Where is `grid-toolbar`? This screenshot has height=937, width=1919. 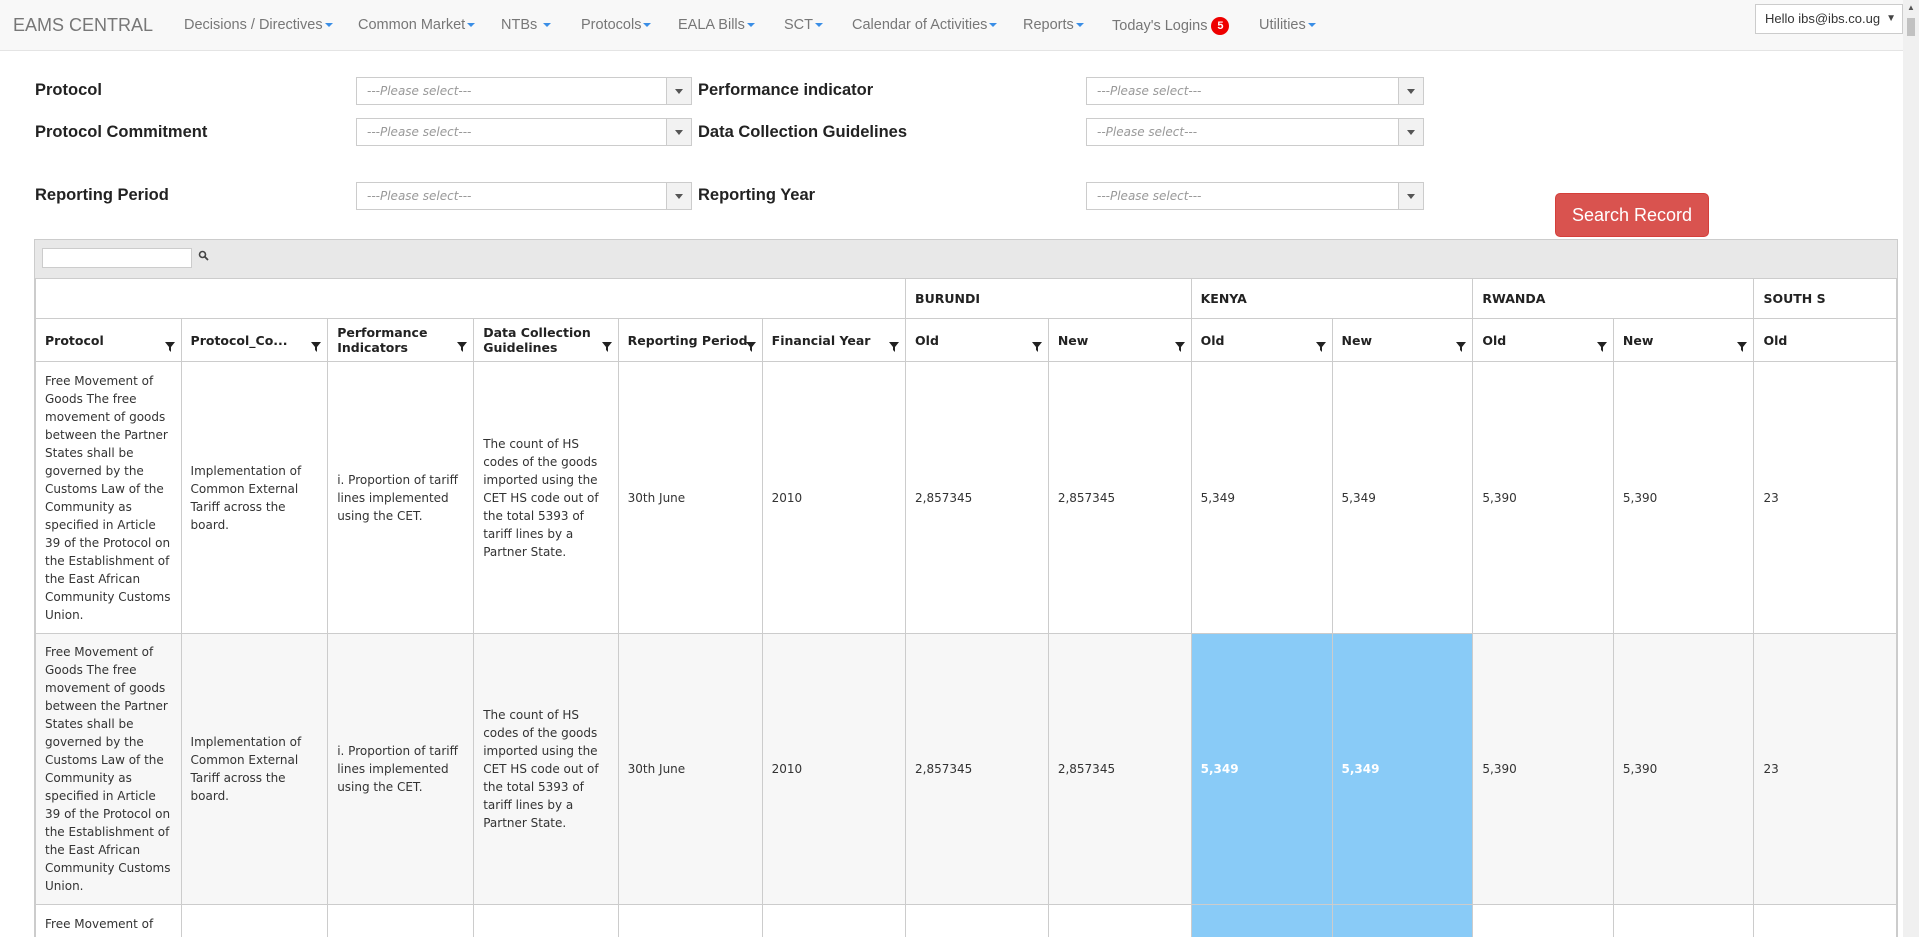 grid-toolbar is located at coordinates (966, 259).